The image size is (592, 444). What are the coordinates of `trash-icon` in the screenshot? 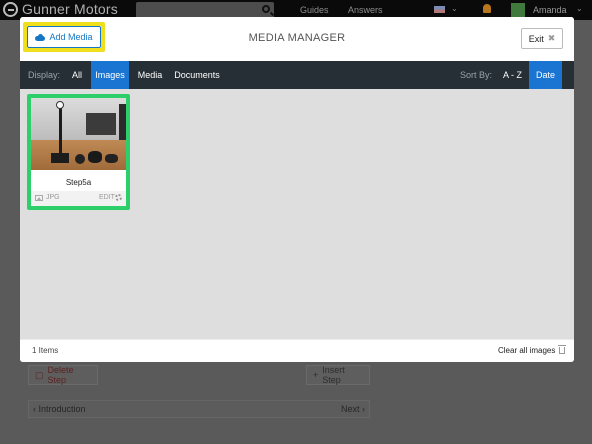 It's located at (562, 349).